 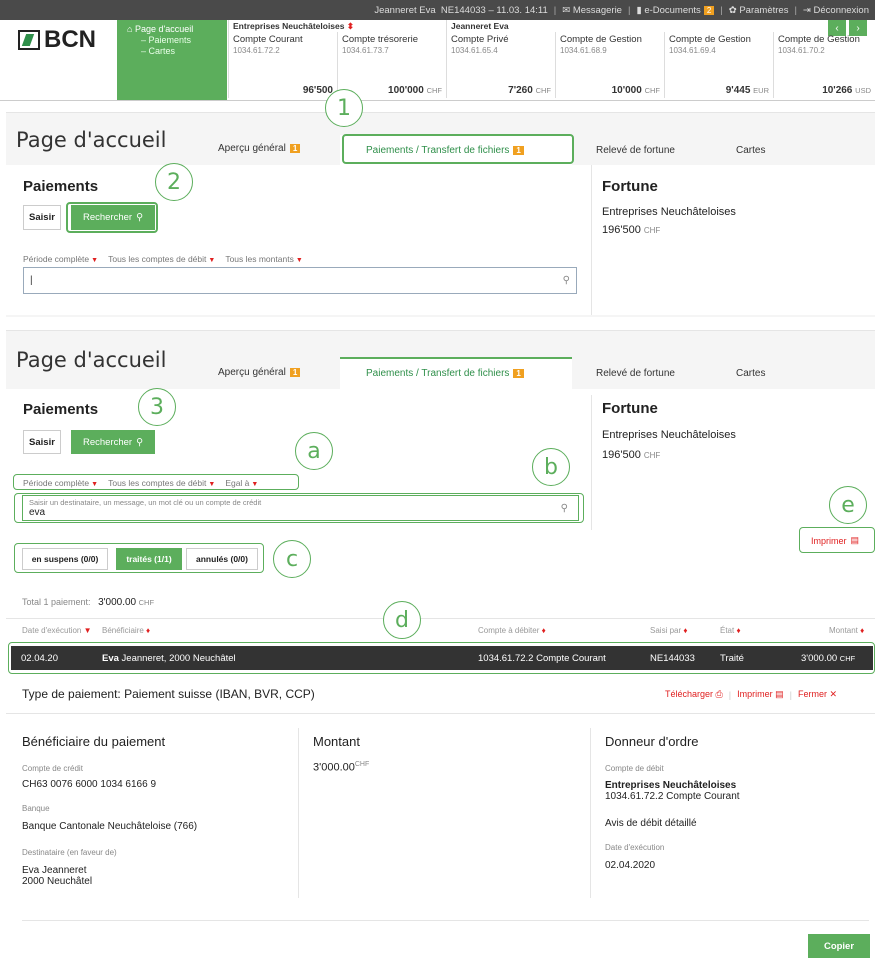 What do you see at coordinates (350, 26) in the screenshot?
I see `pin-icon: ⬍` at bounding box center [350, 26].